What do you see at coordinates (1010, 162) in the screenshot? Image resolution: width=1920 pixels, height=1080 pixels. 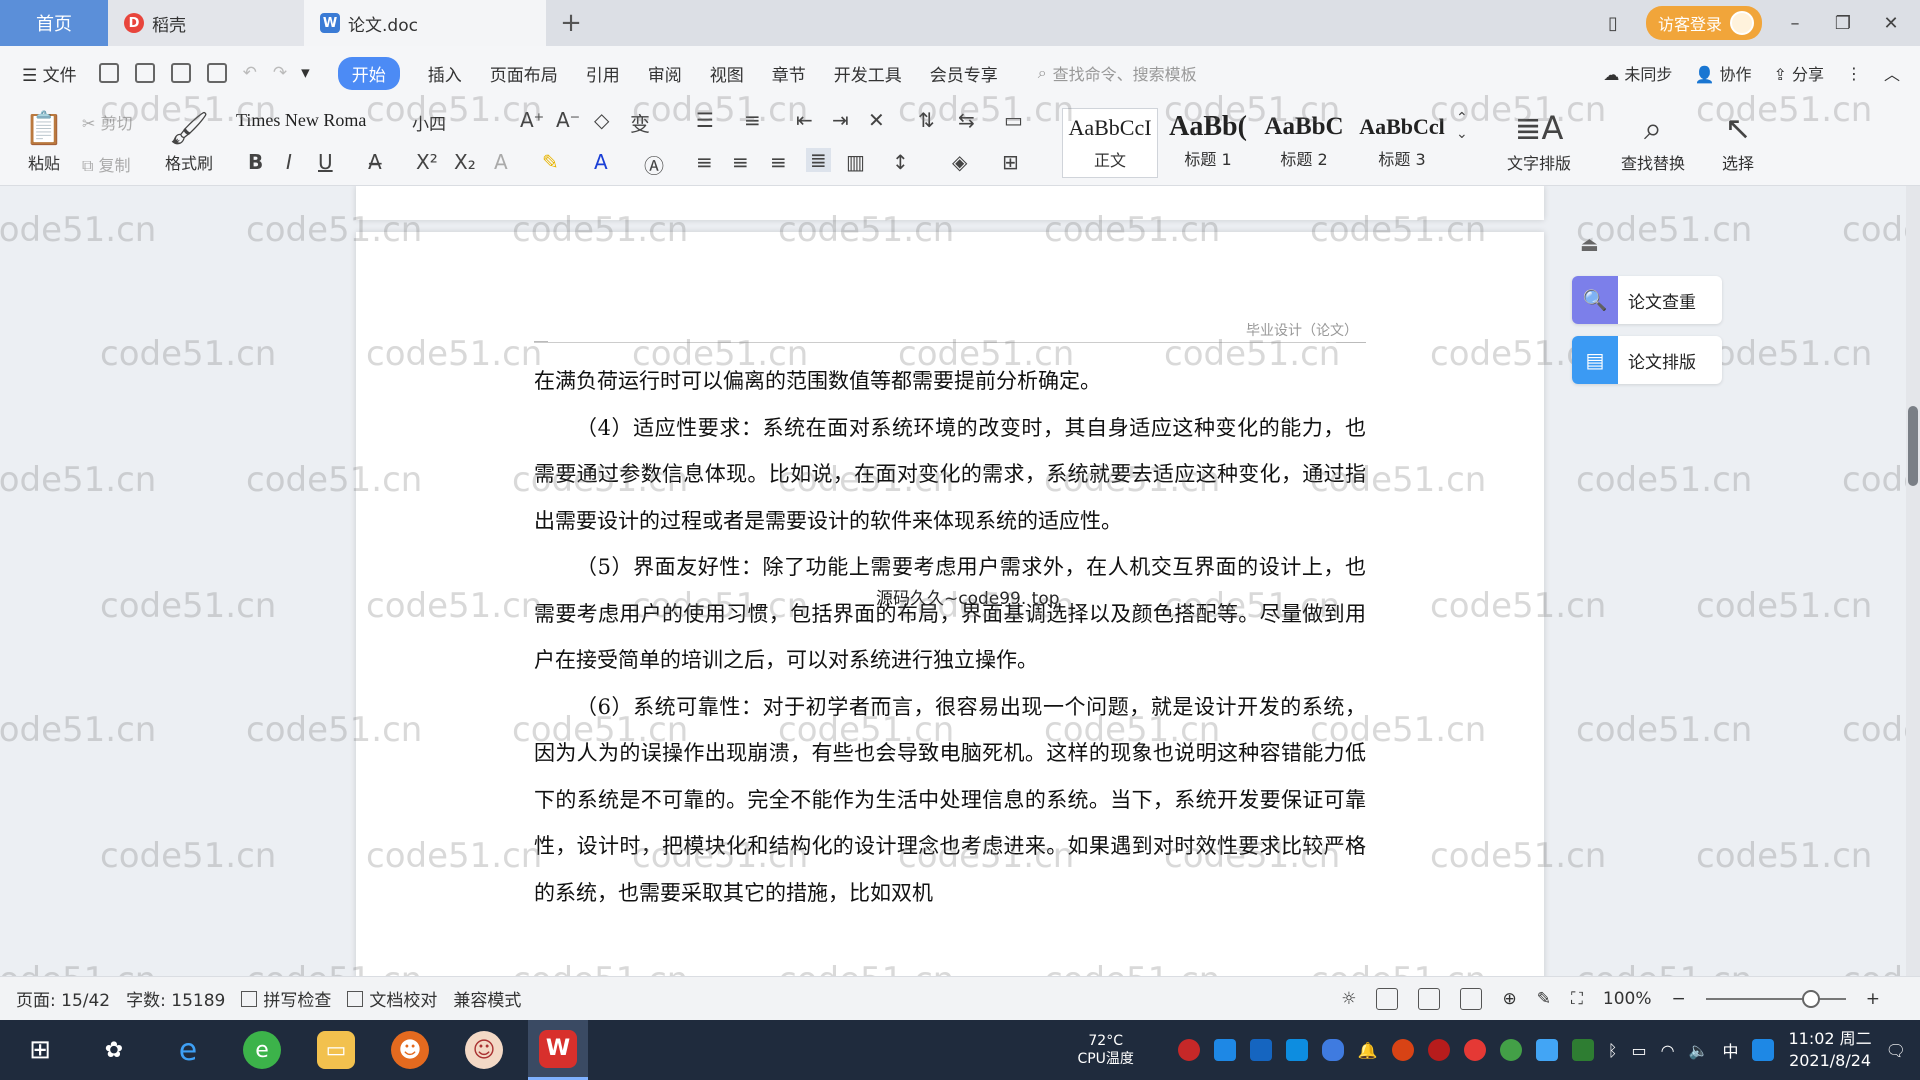 I see `borders-icon: ⊞` at bounding box center [1010, 162].